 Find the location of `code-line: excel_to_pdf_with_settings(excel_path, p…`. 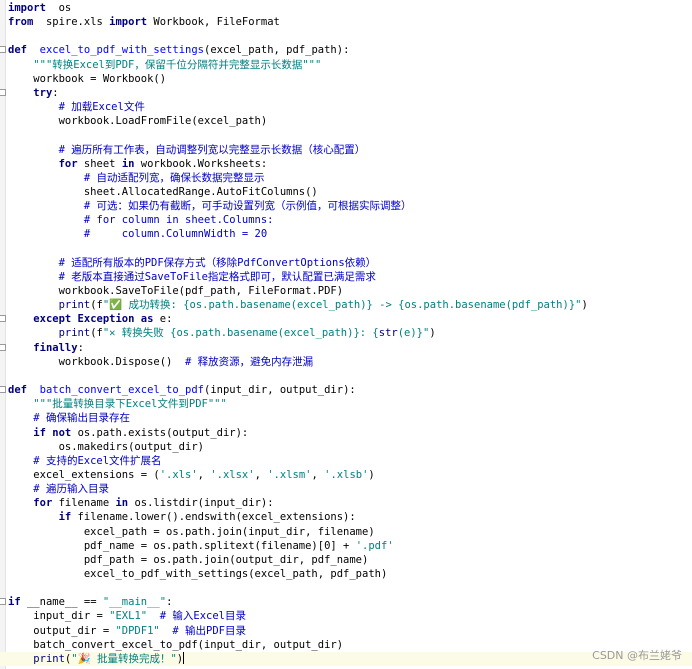

code-line: excel_to_pdf_with_settings(excel_path, p… is located at coordinates (197, 574).